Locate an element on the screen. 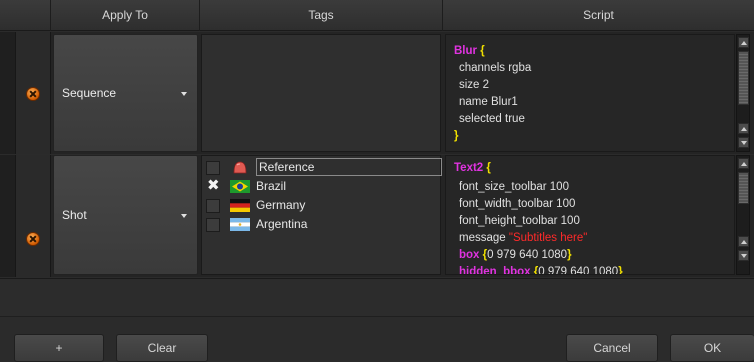  script-line: name Blur1 is located at coordinates (488, 102).